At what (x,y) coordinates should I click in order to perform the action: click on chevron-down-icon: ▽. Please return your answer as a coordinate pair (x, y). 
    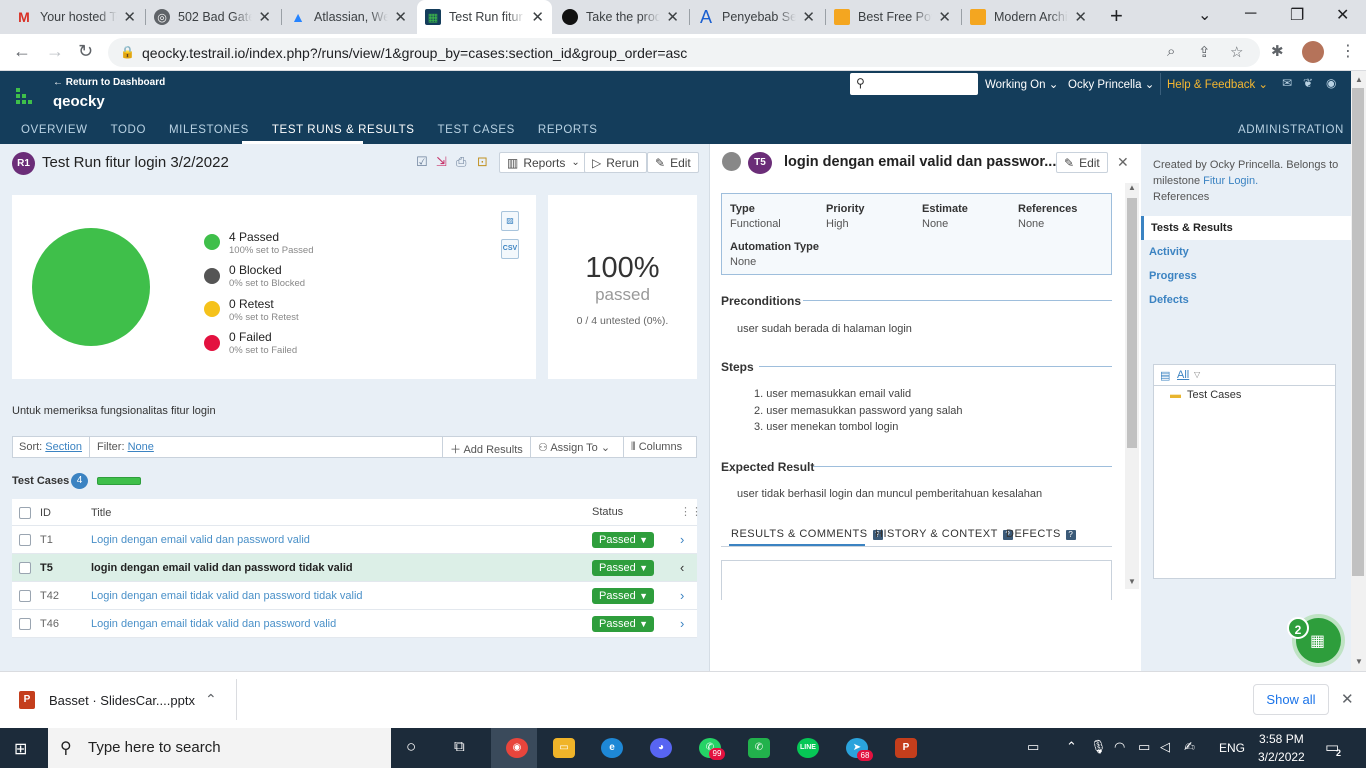
    Looking at the image, I should click on (1197, 374).